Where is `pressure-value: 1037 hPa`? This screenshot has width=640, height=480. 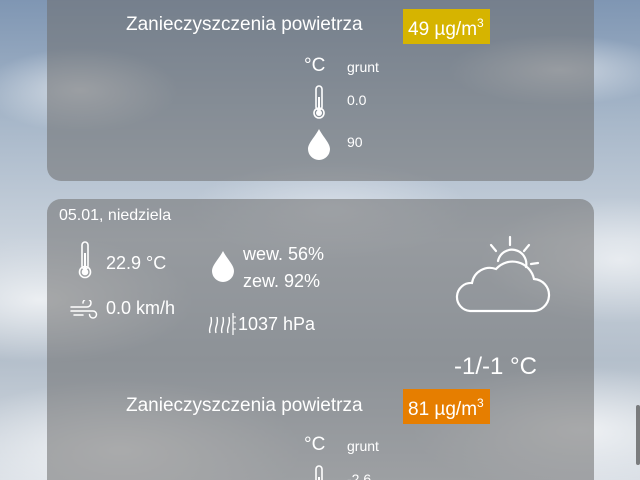 pressure-value: 1037 hPa is located at coordinates (277, 324).